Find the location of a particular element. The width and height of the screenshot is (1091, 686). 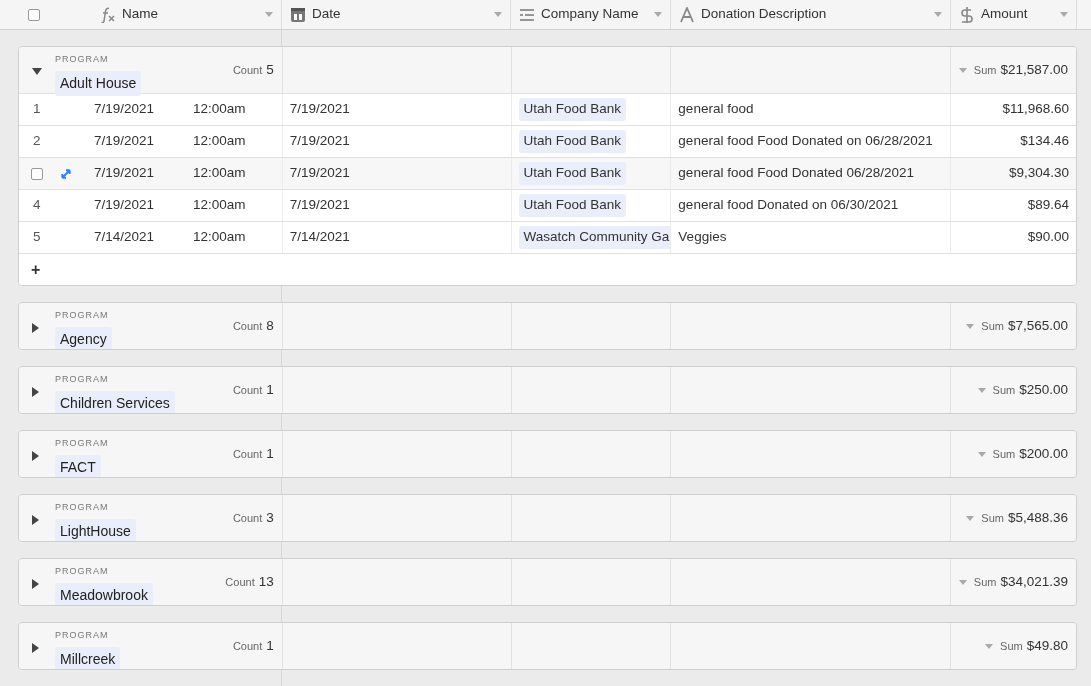

row-number: 4 is located at coordinates (37, 205).